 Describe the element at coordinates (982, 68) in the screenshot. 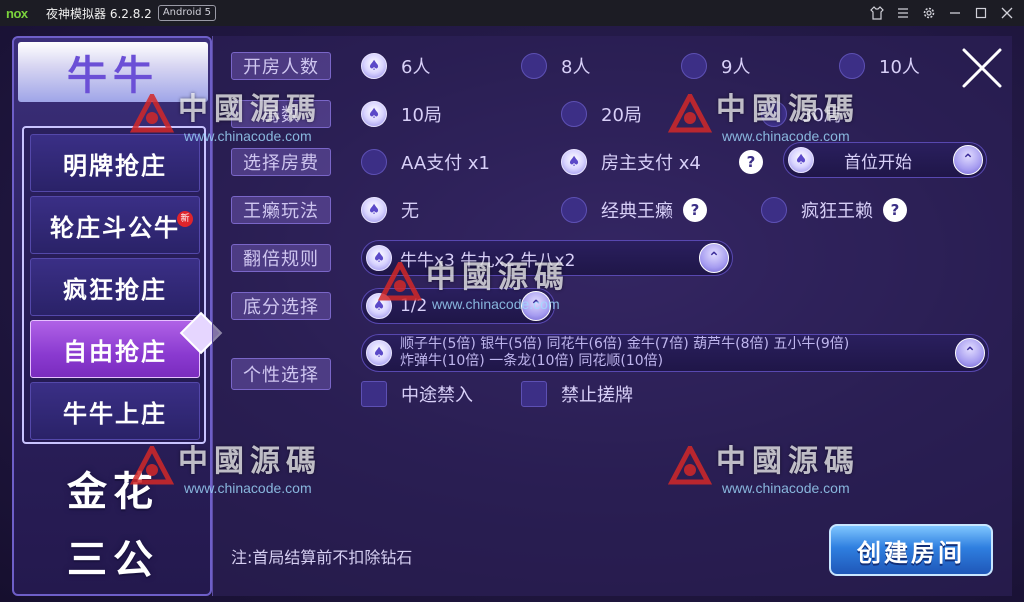

I see `close-panel-icon` at that location.